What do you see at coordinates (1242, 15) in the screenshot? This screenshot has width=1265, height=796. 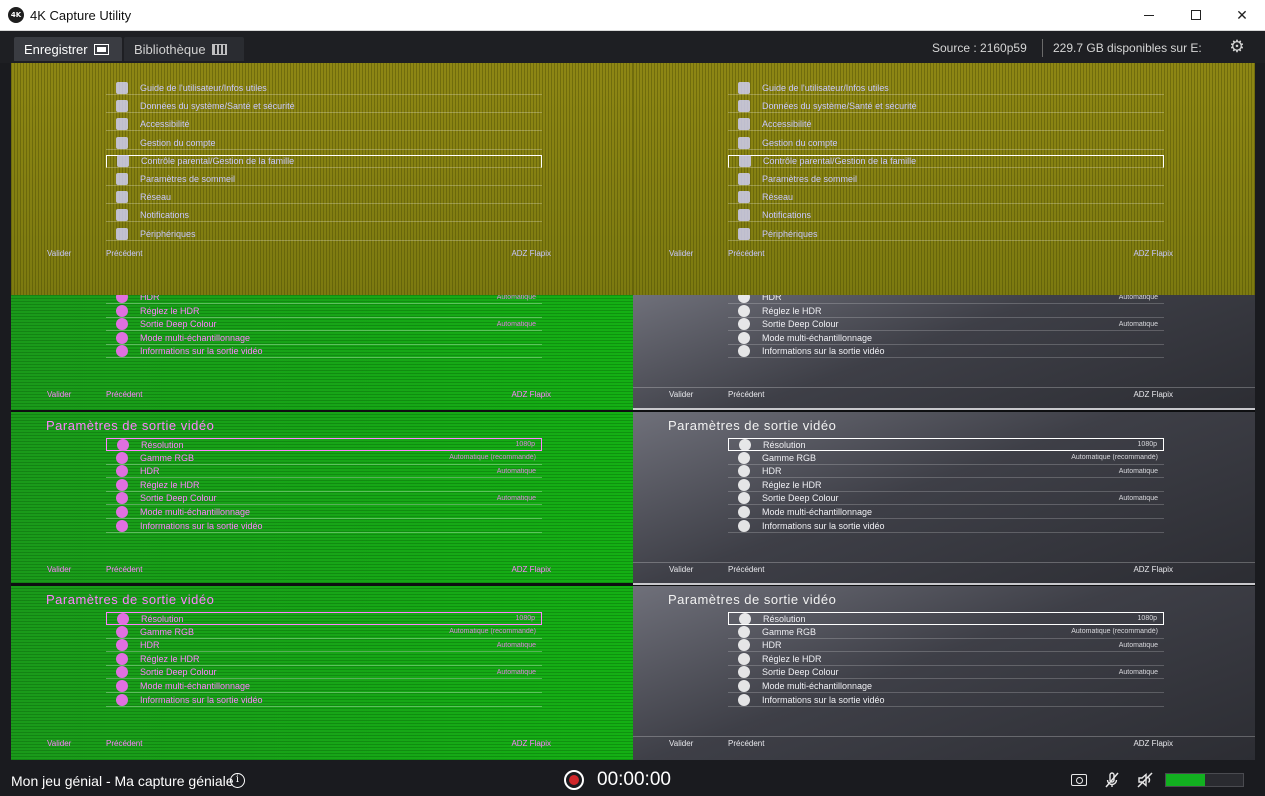 I see `close-button: ✕` at bounding box center [1242, 15].